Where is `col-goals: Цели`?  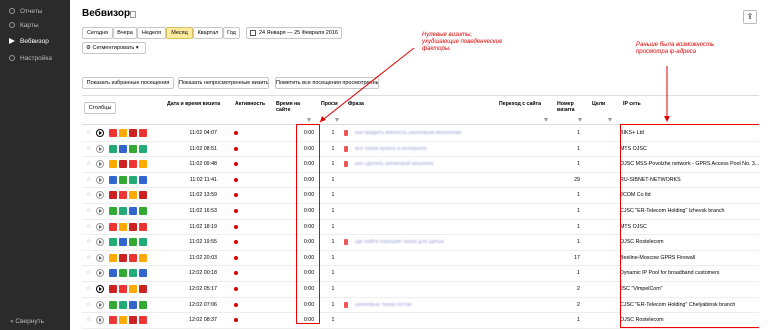
col-goals: Цели is located at coordinates (598, 104).